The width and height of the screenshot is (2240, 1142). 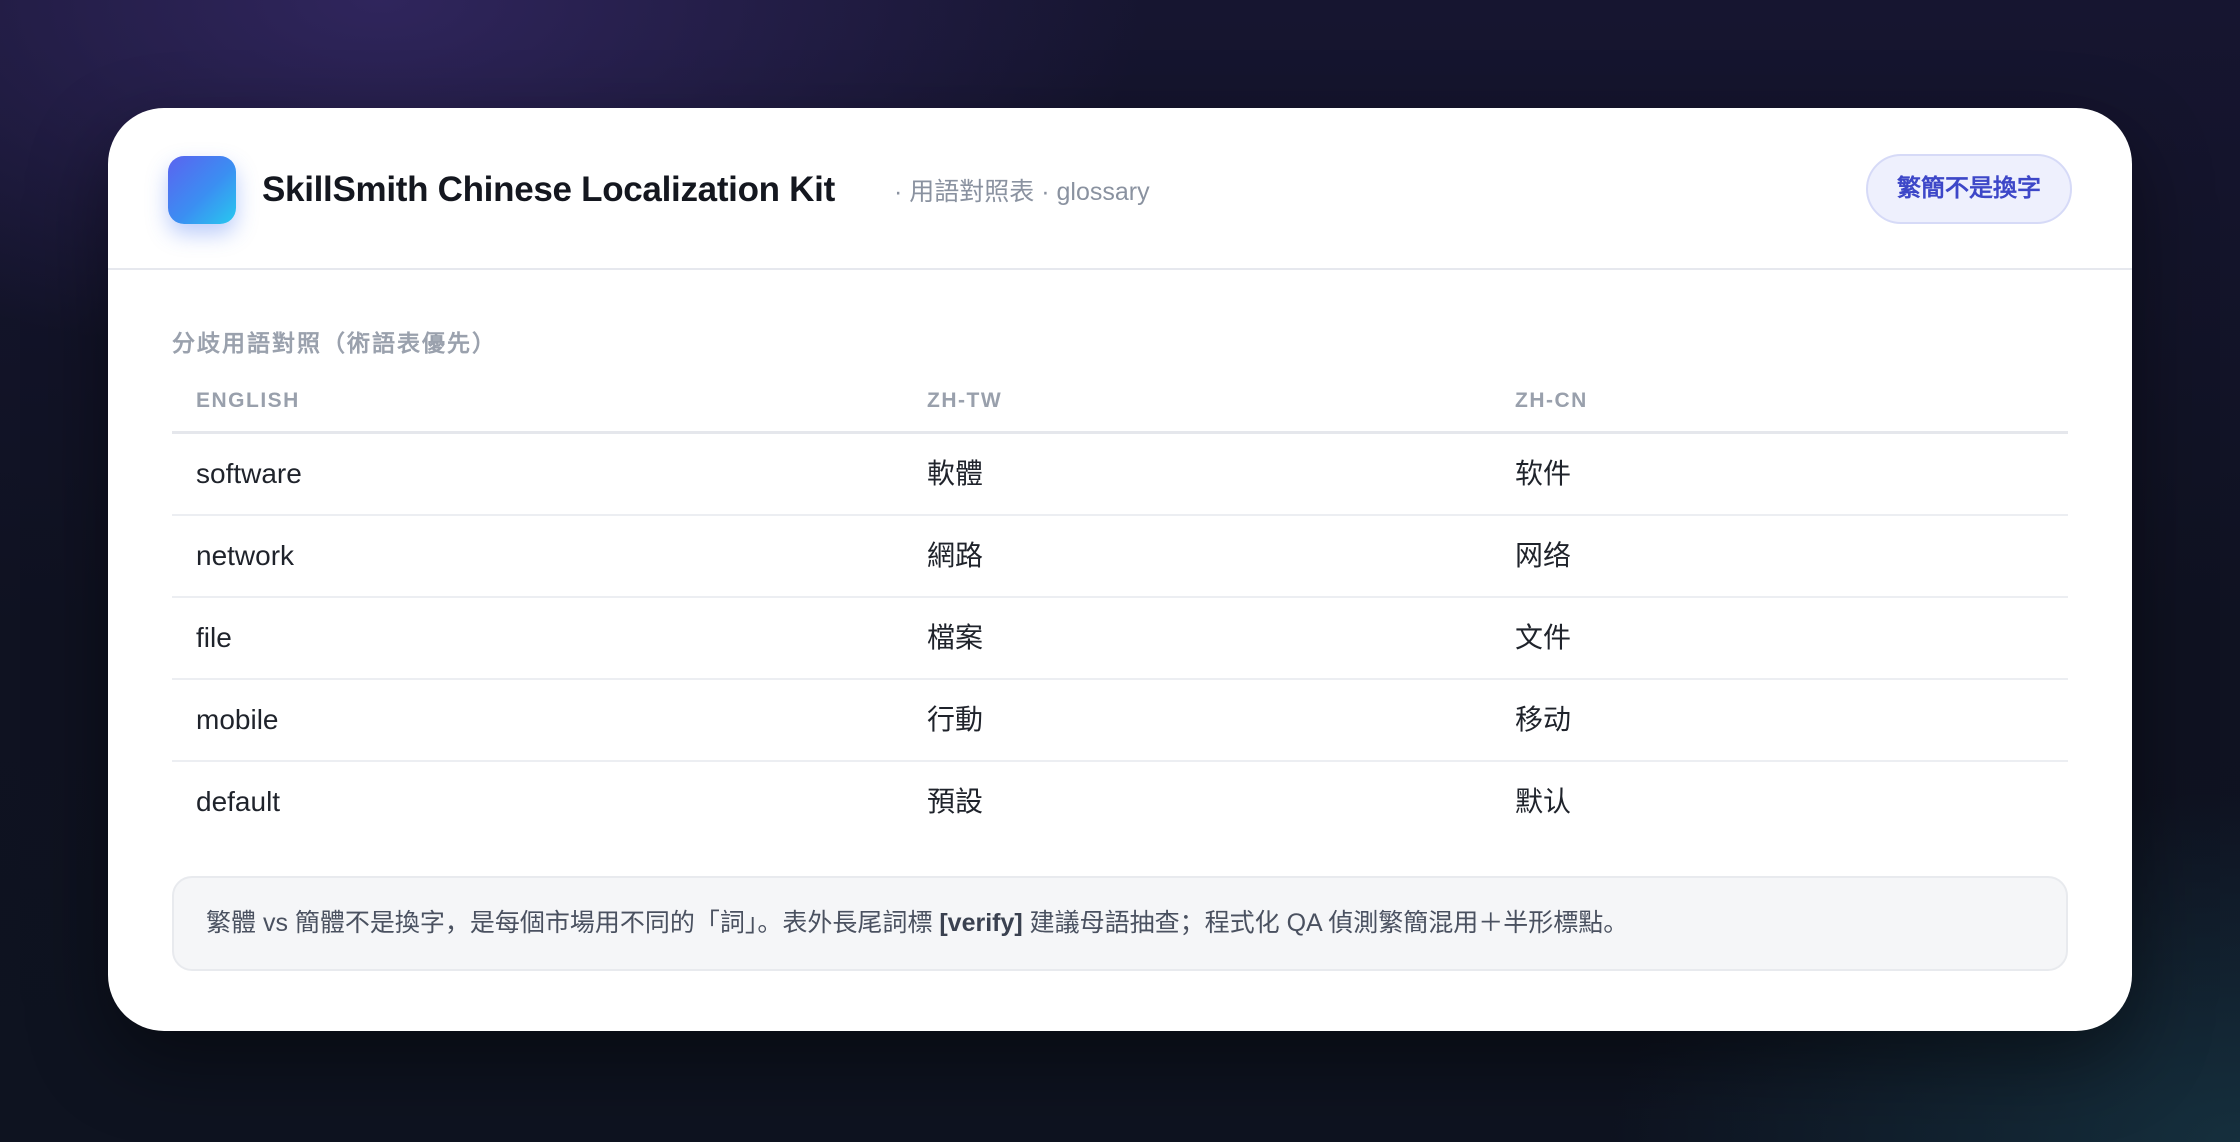 I want to click on cell-zh-cn: 软件, so click(x=1543, y=473).